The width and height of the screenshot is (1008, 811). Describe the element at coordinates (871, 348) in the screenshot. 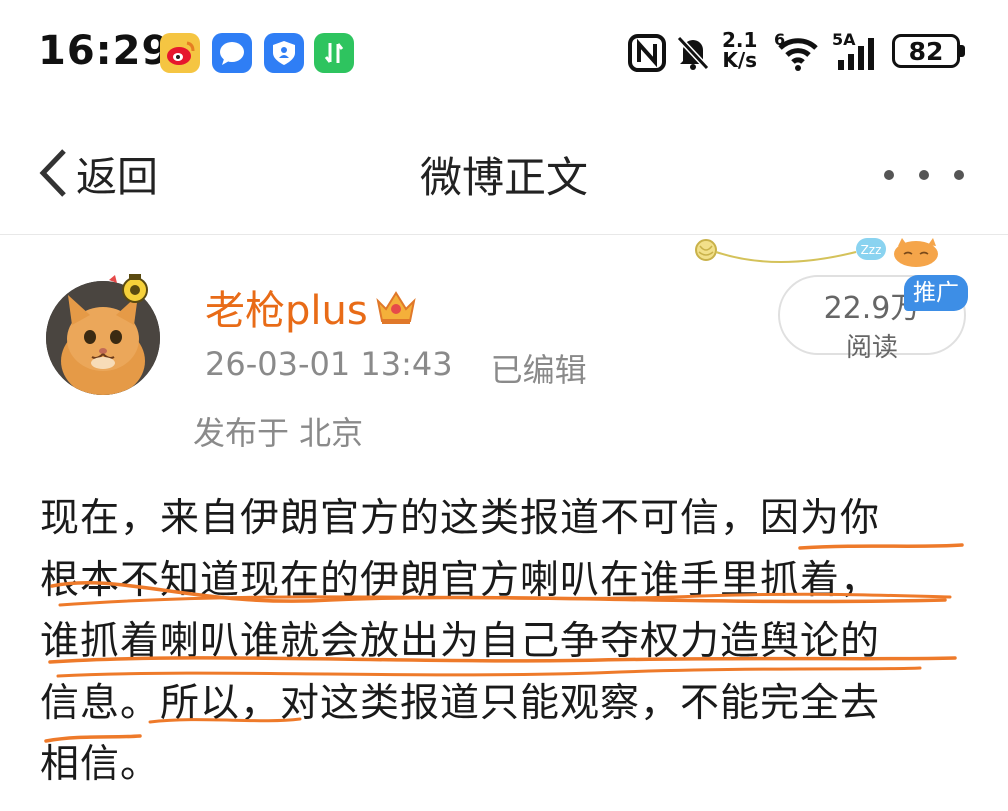

I see `read-label: 阅读` at that location.